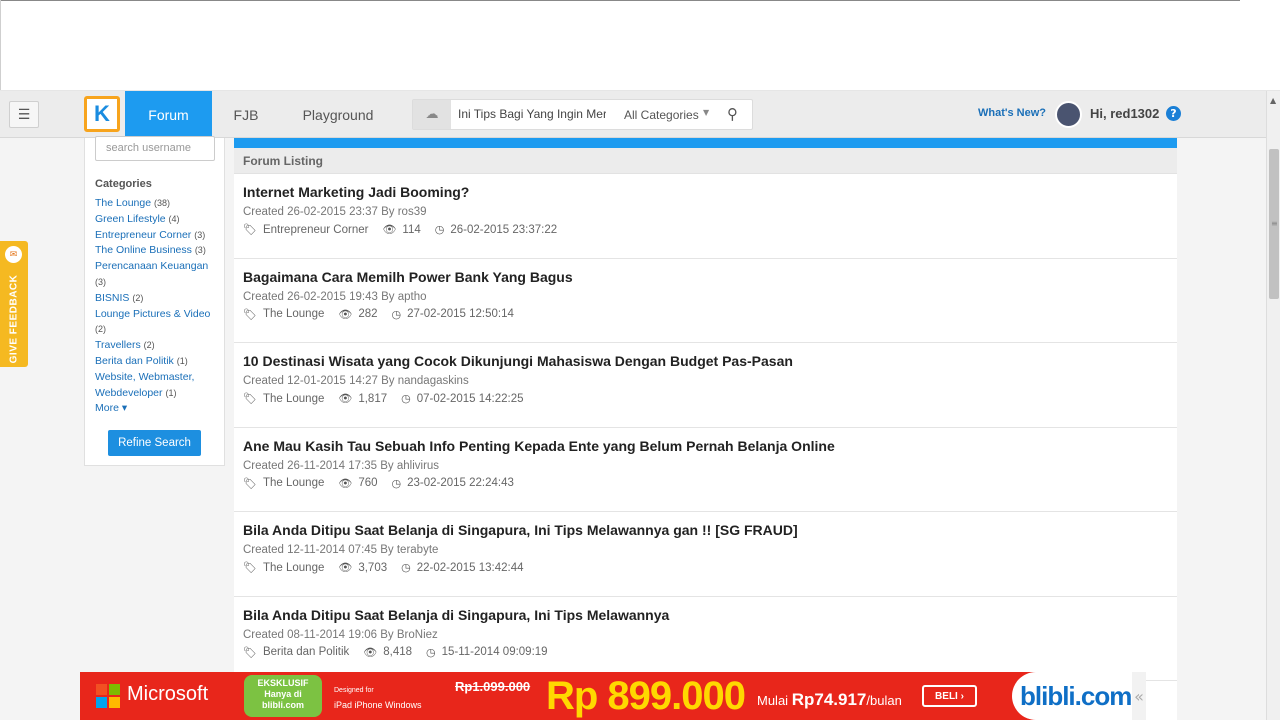  What do you see at coordinates (168, 114) in the screenshot?
I see `tab-forum: Forum` at bounding box center [168, 114].